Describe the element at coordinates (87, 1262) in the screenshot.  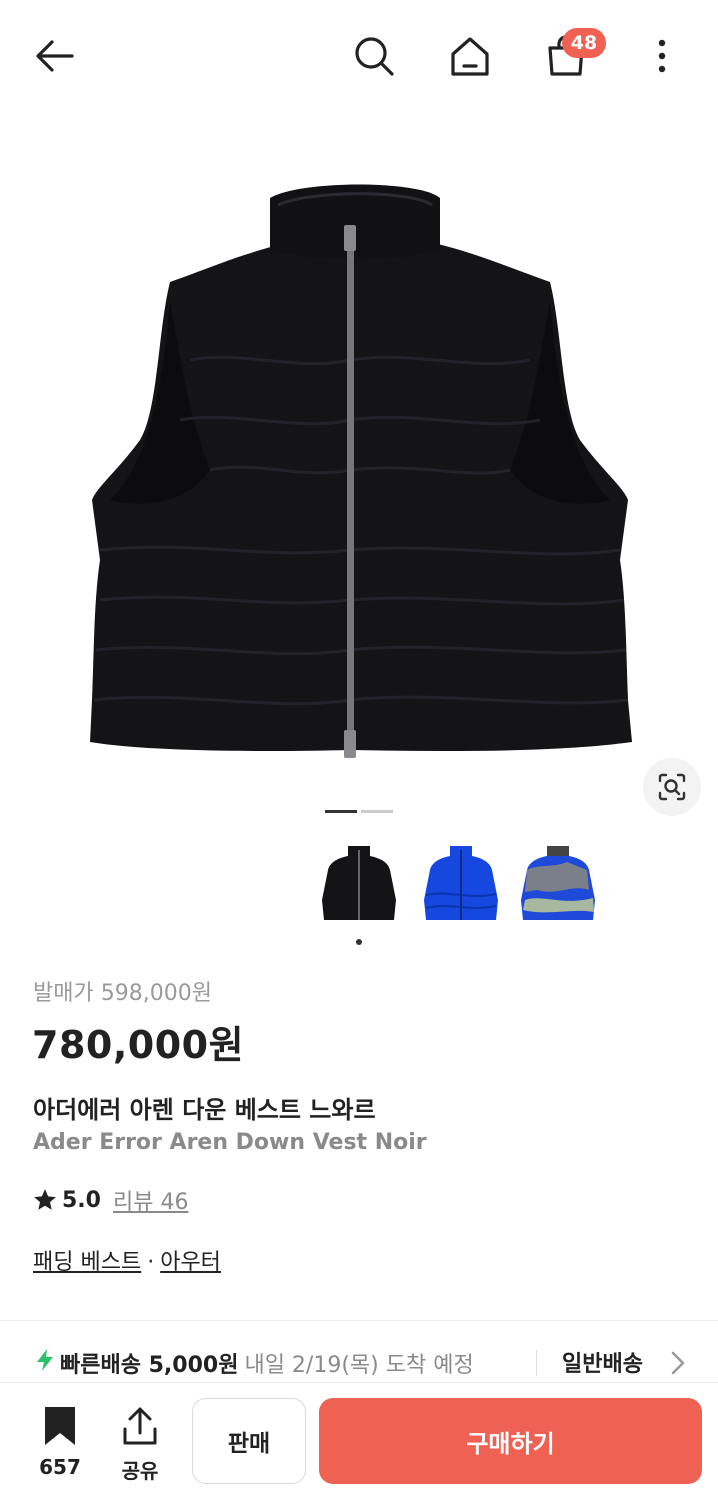
I see `category-link-padding-vest: 패딩 베스트` at that location.